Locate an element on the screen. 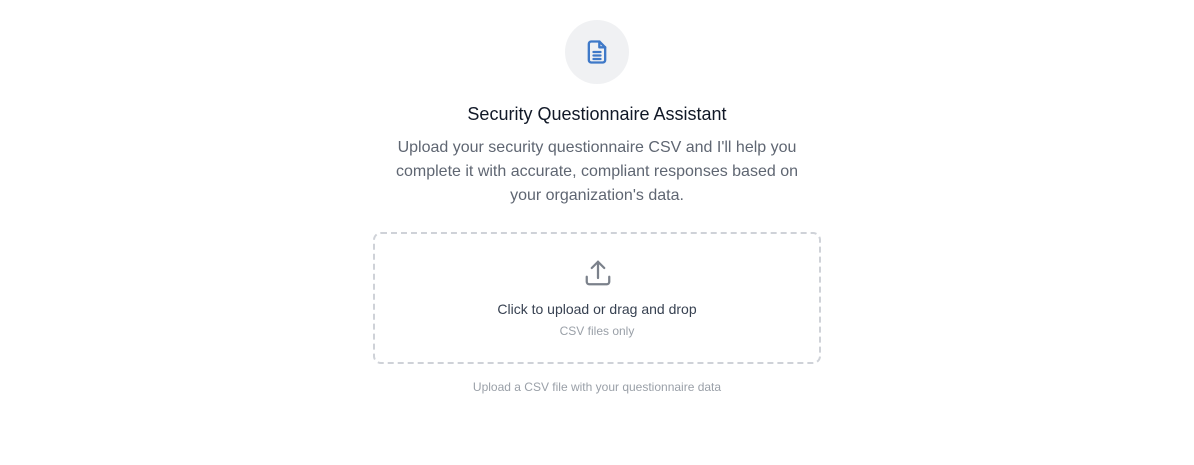 This screenshot has width=1194, height=465. page-title: Security Questionnaire Assistant is located at coordinates (597, 114).